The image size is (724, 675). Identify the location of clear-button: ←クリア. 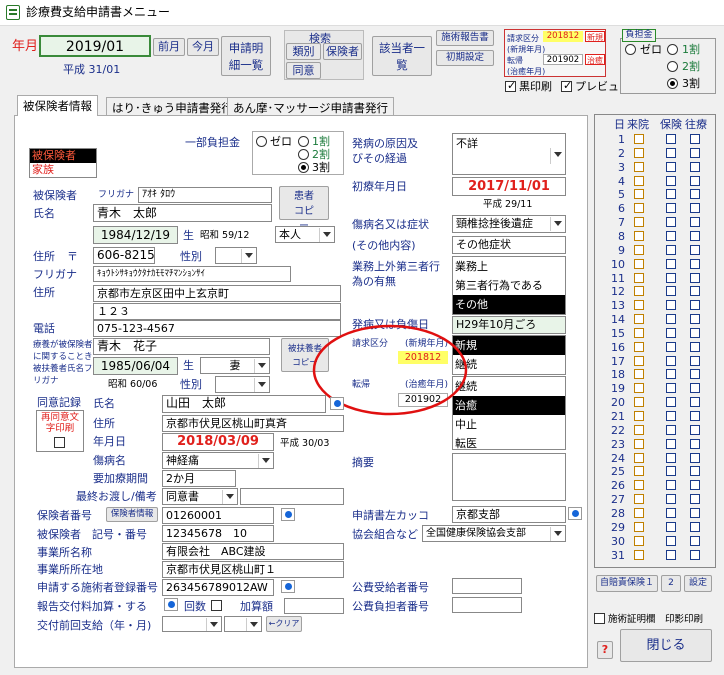
(284, 624).